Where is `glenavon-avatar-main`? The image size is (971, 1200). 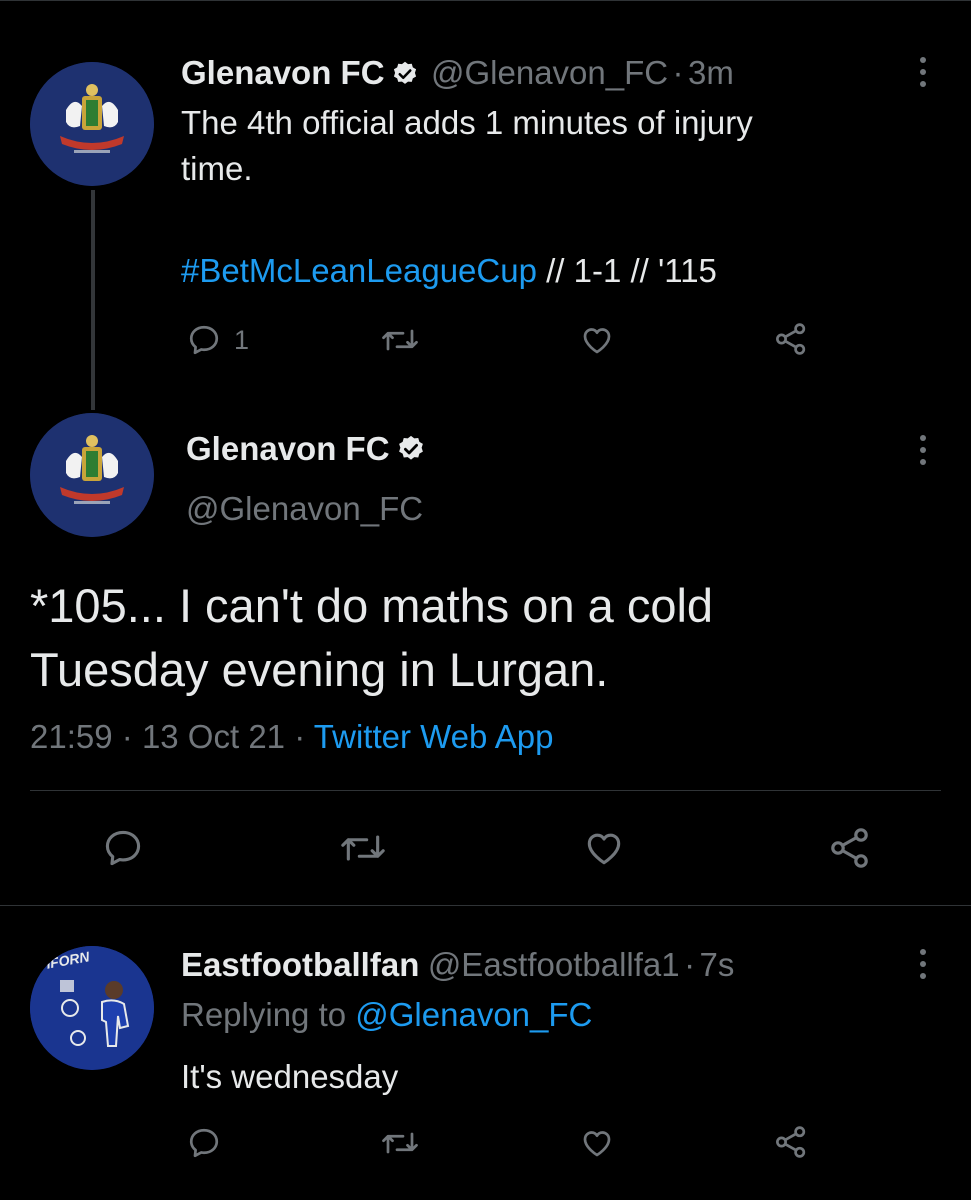 glenavon-avatar-main is located at coordinates (92, 475).